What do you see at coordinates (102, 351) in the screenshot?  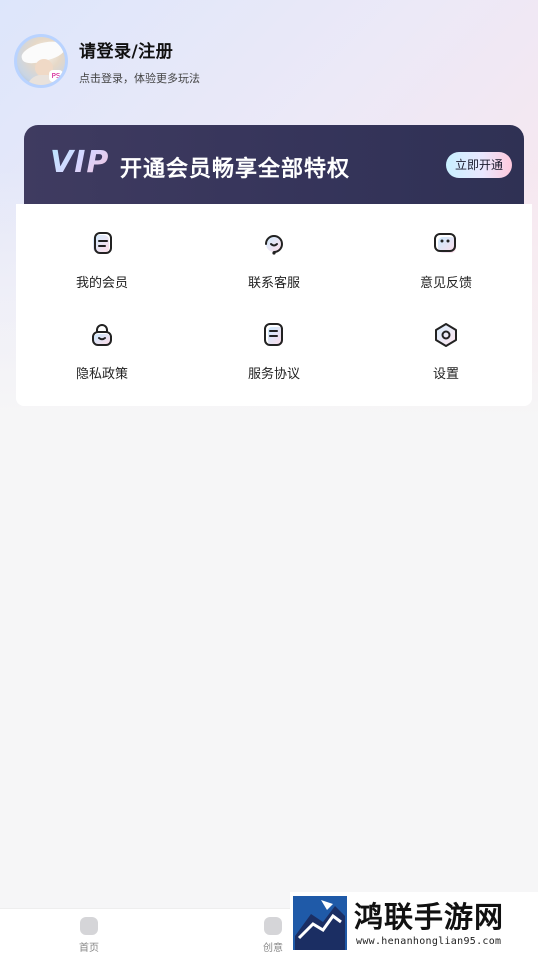 I see `menu-item-privacy: 隐私政策` at bounding box center [102, 351].